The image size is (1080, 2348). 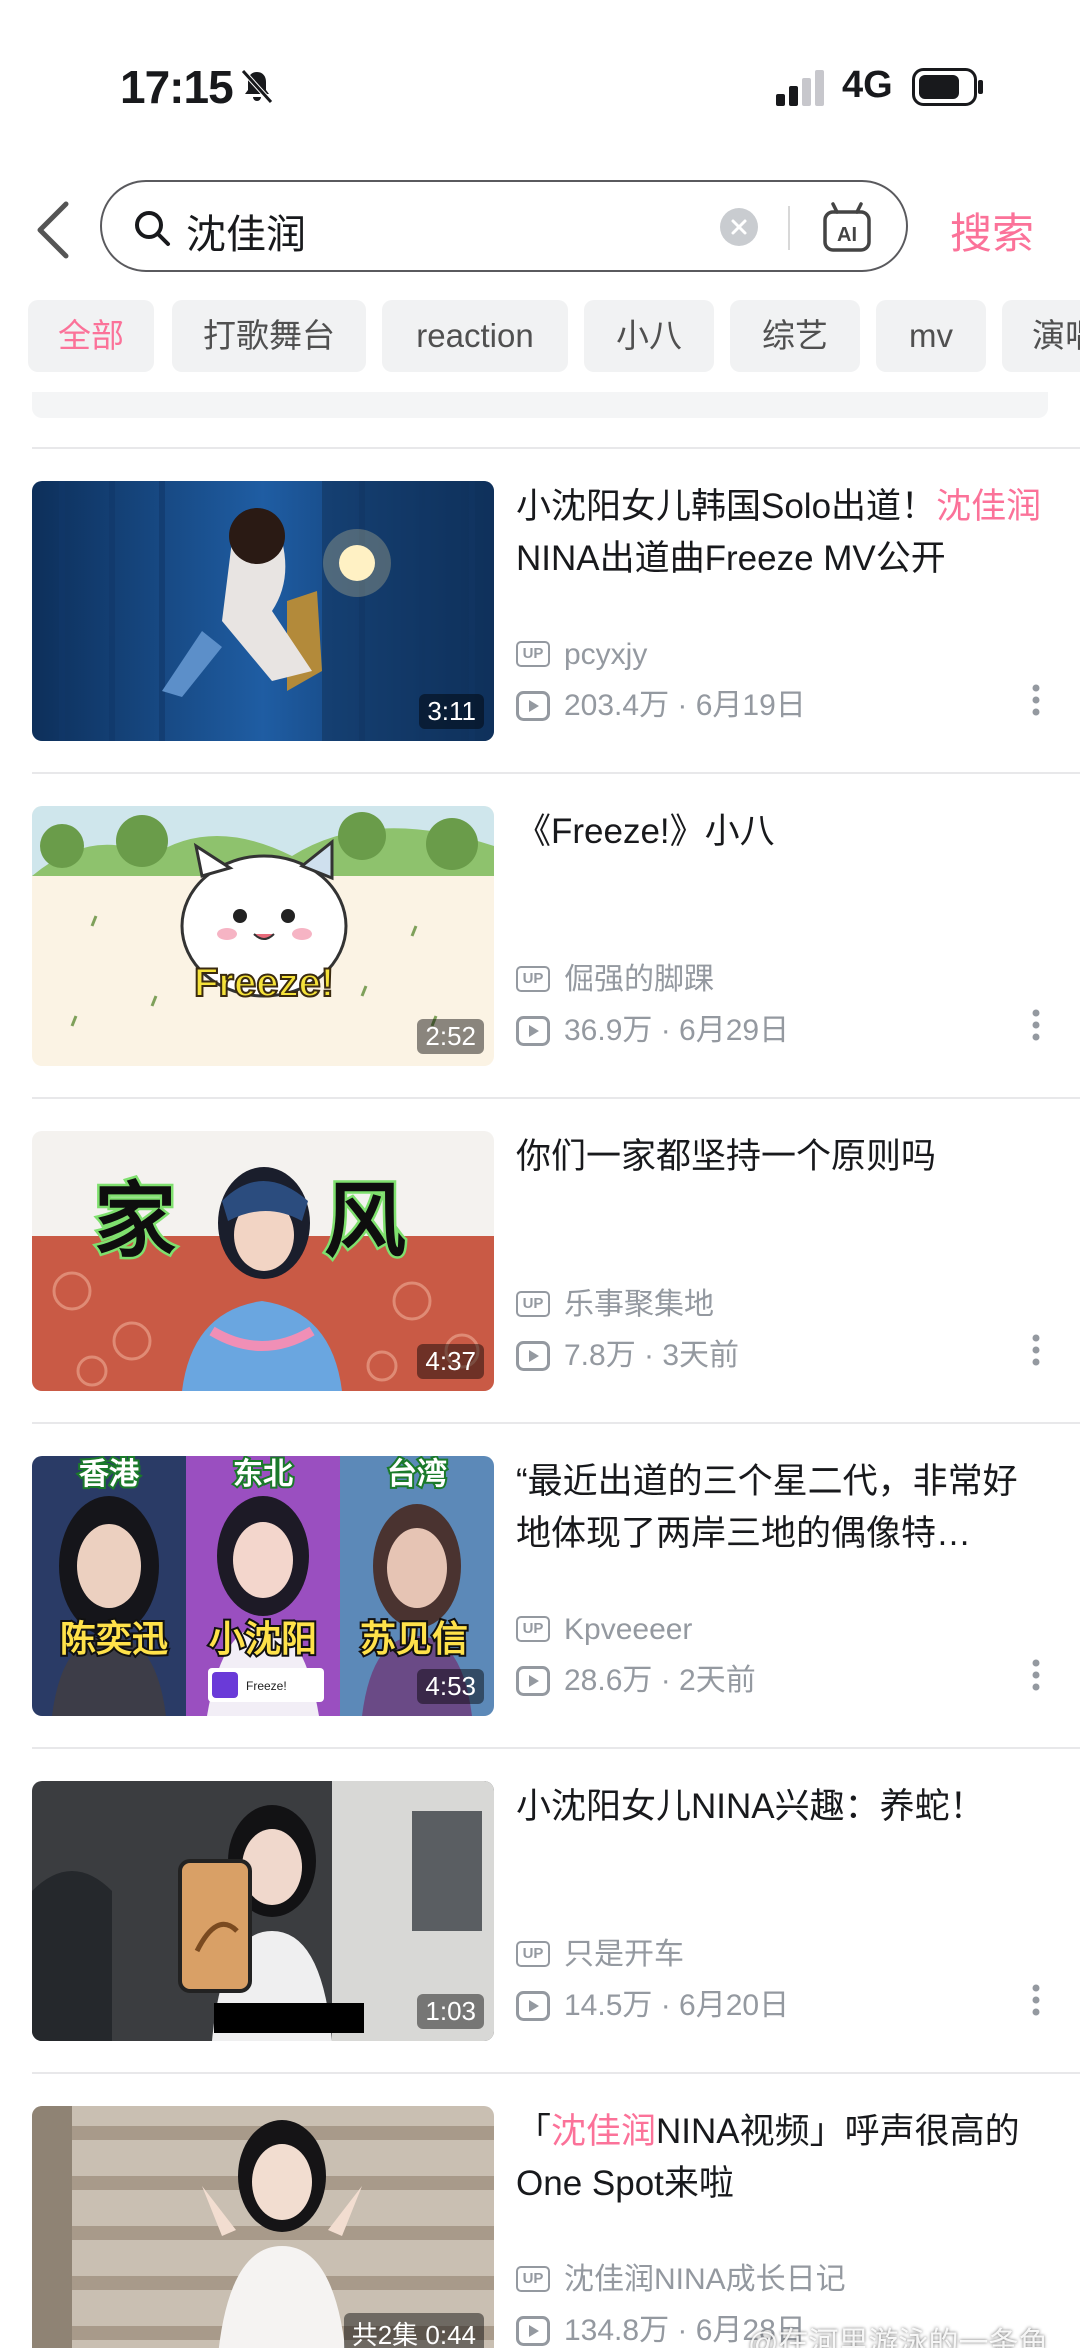 What do you see at coordinates (639, 979) in the screenshot?
I see `uploader-name: 倔强的脚踝` at bounding box center [639, 979].